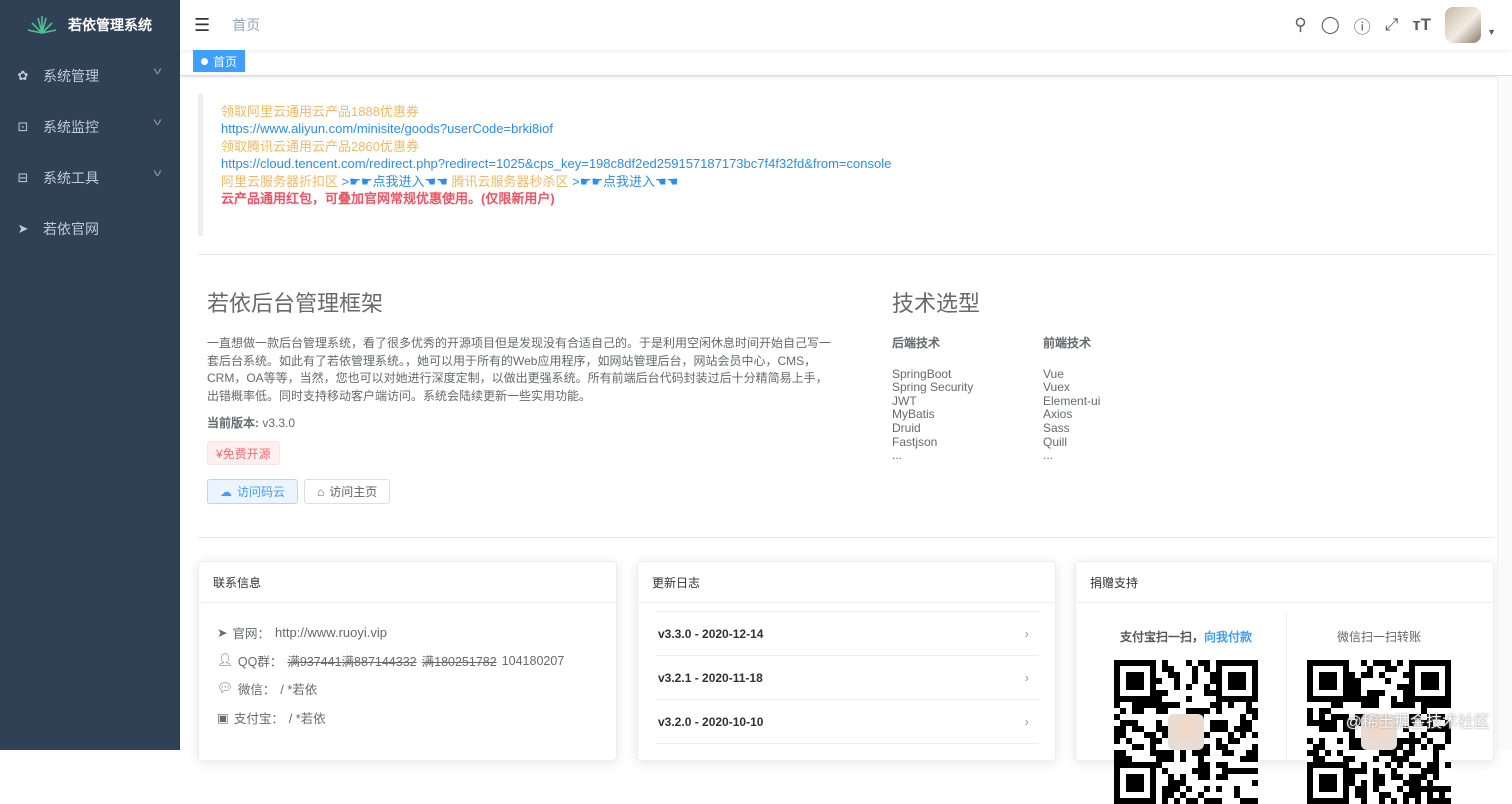 The height and width of the screenshot is (804, 1512). What do you see at coordinates (1362, 25) in the screenshot?
I see `question-icon: ⓘ` at bounding box center [1362, 25].